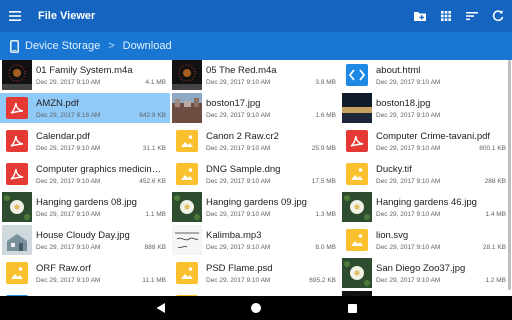  Describe the element at coordinates (492, 148) in the screenshot. I see `file-size: 800.1 KB` at that location.